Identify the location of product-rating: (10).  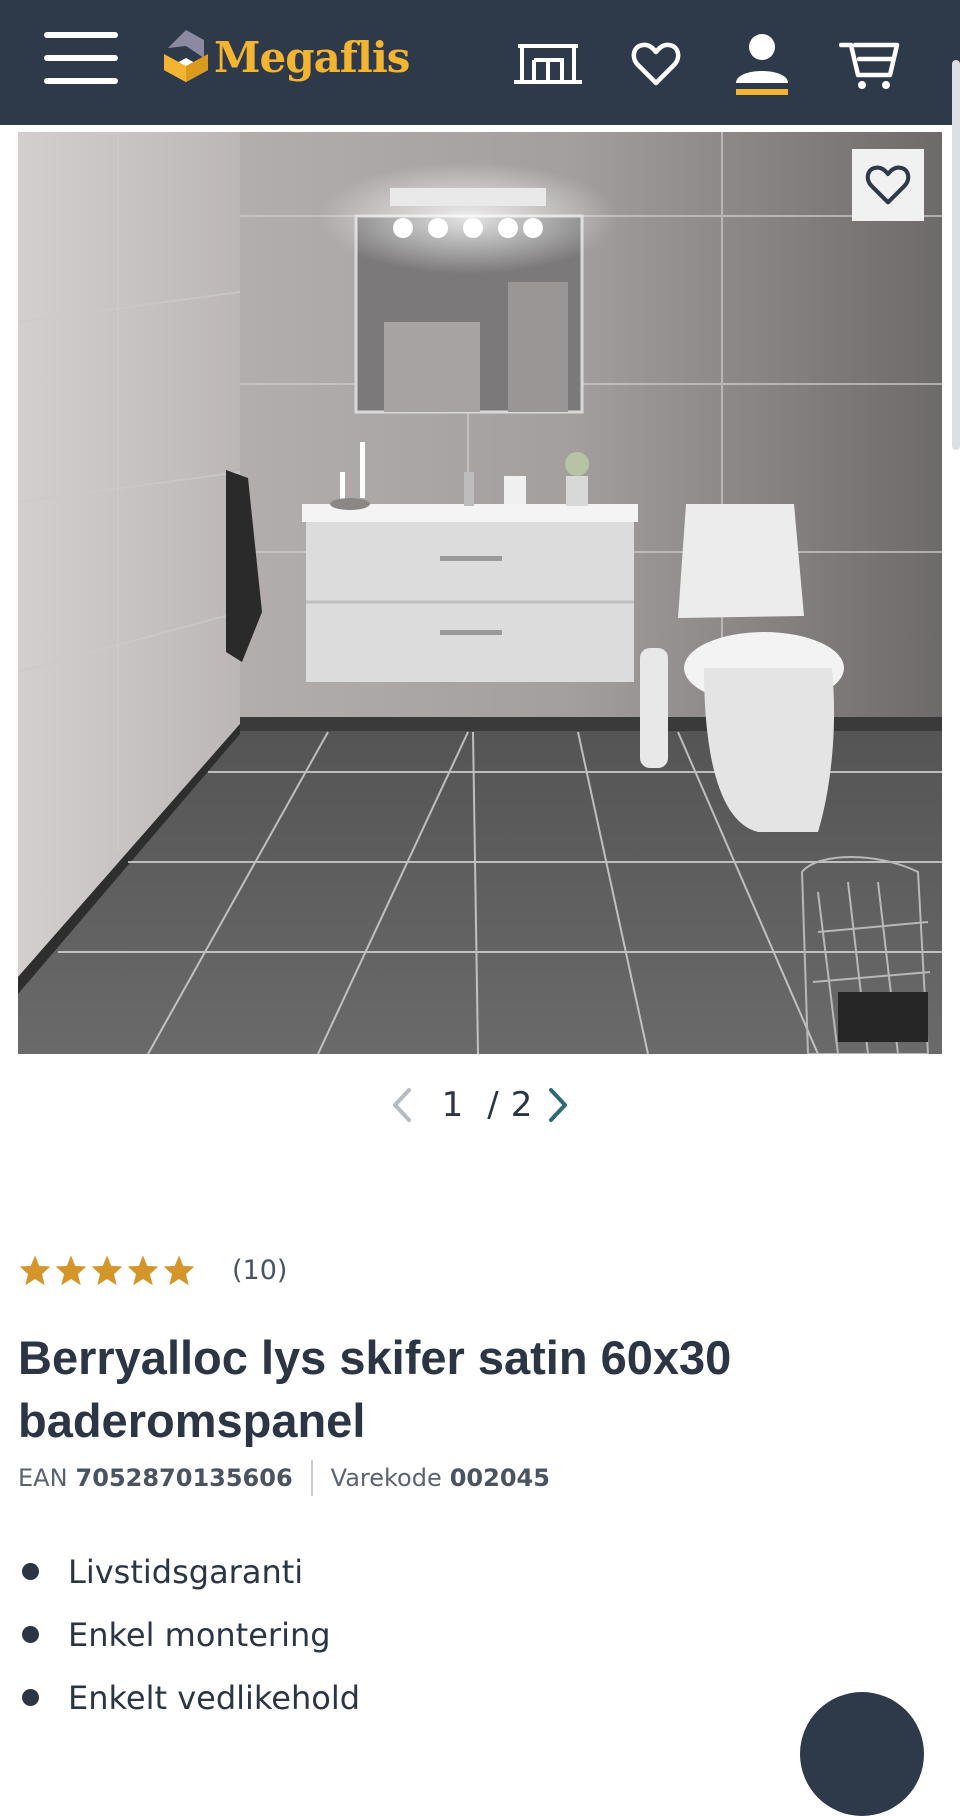
(152, 1270).